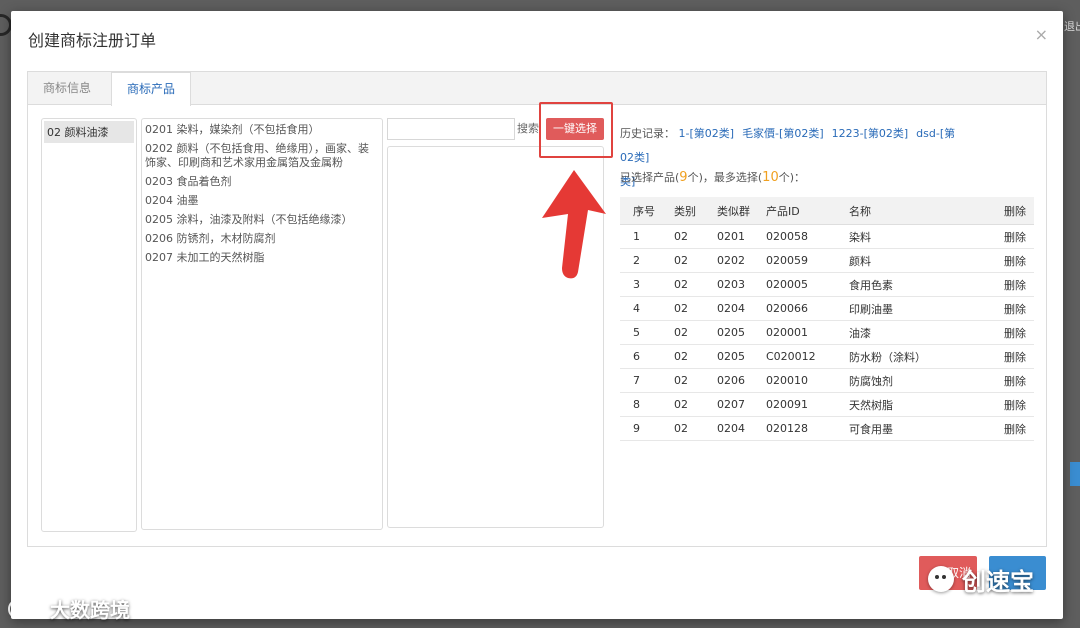  I want to click on table-header: 类似群, so click(728, 211).